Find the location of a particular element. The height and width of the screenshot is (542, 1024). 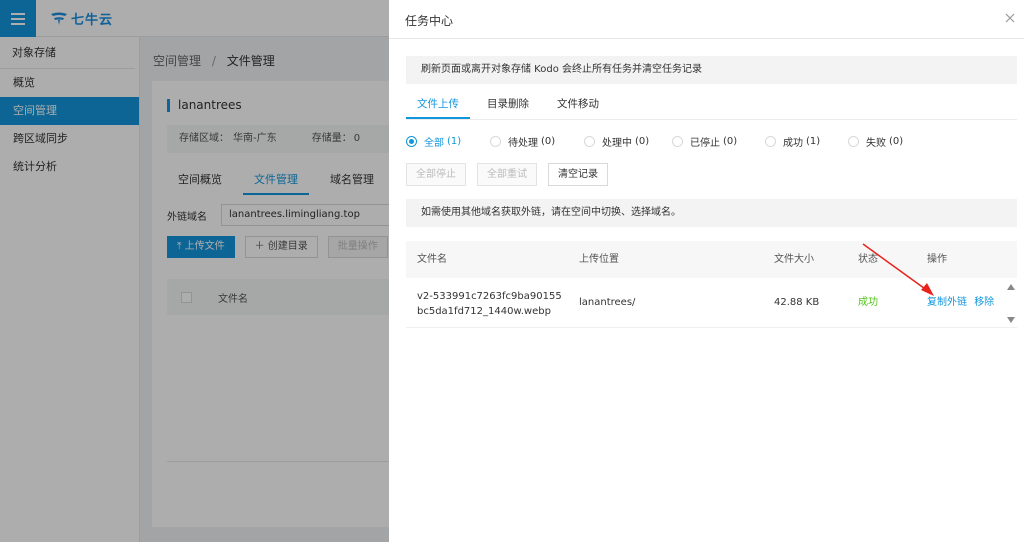

scroll-up-icon is located at coordinates (1011, 287).